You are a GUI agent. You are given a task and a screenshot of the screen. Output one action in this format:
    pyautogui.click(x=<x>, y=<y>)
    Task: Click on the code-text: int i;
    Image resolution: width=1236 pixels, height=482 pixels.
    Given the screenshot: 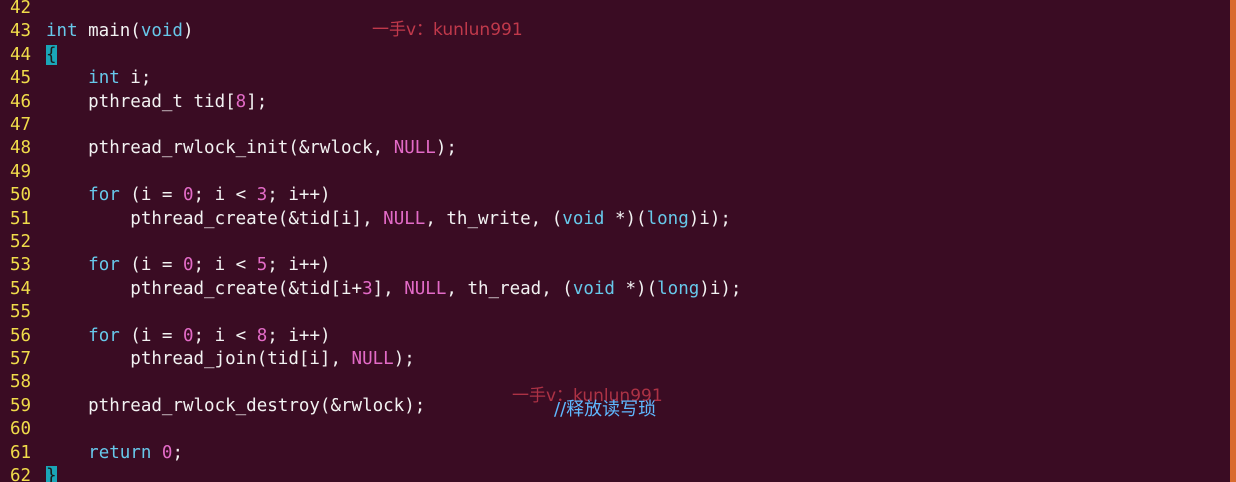 What is the action you would take?
    pyautogui.click(x=98, y=78)
    